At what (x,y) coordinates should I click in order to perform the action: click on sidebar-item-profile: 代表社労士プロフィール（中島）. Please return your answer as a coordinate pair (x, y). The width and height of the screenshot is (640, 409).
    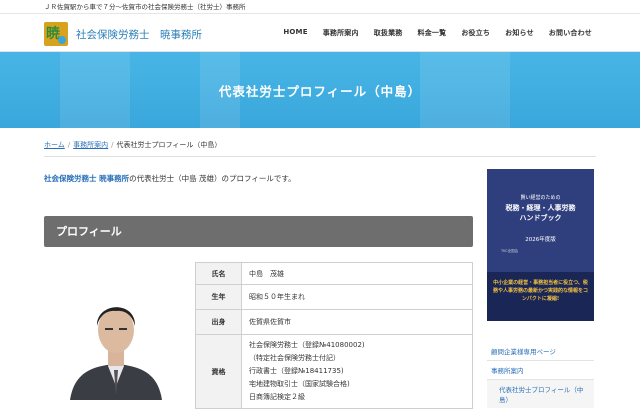
    Looking at the image, I should click on (540, 394).